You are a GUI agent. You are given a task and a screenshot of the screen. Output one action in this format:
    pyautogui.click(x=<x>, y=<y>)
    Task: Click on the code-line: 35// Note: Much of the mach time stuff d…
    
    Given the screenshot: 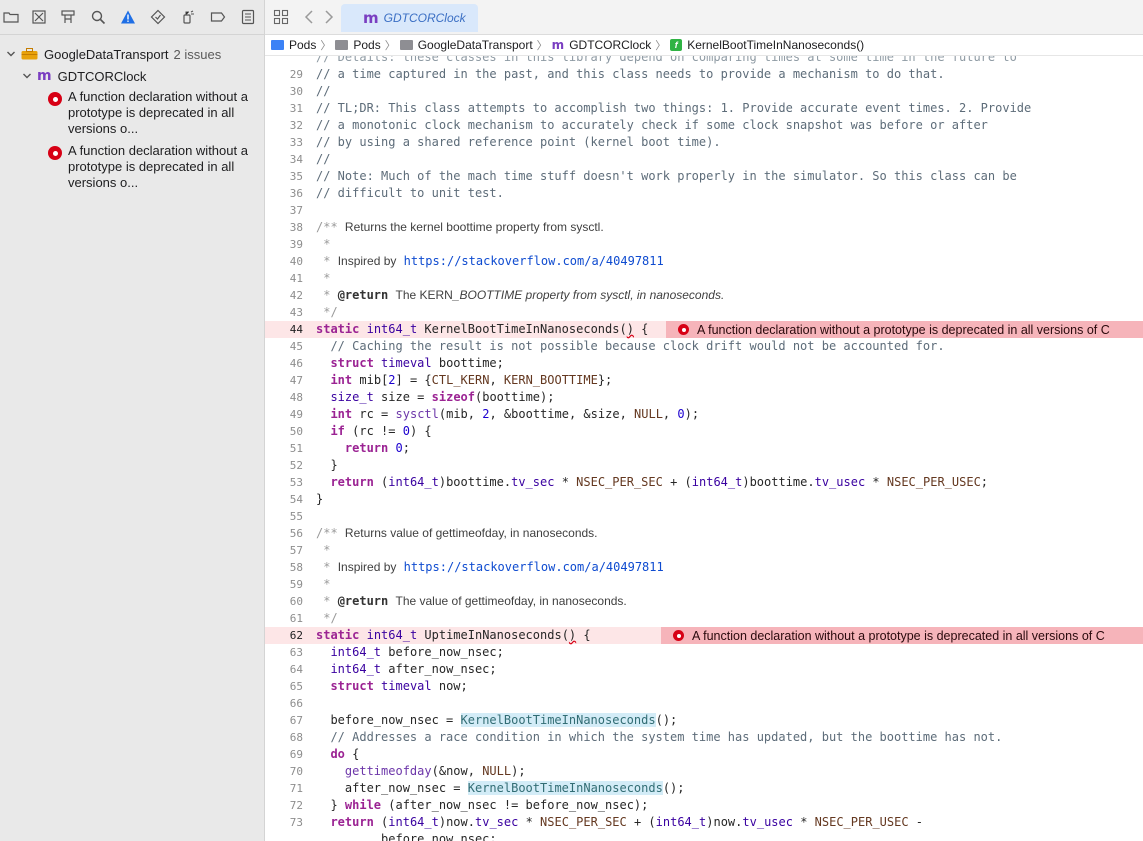 What is the action you would take?
    pyautogui.click(x=653, y=176)
    